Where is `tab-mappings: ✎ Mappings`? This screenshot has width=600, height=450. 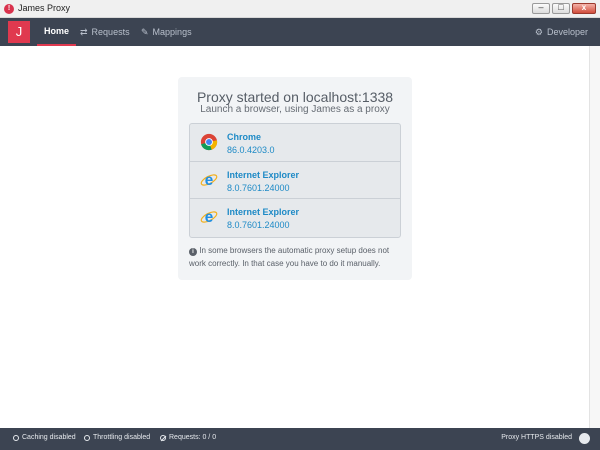
tab-mappings: ✎ Mappings is located at coordinates (166, 32).